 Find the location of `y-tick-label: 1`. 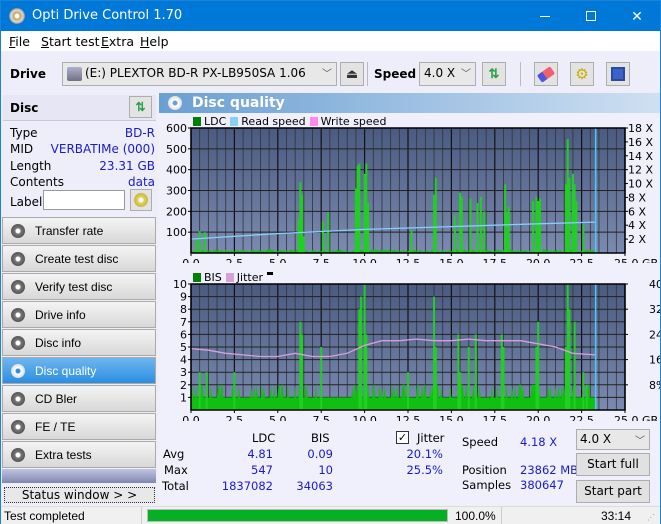

y-tick-label: 1 is located at coordinates (183, 397).